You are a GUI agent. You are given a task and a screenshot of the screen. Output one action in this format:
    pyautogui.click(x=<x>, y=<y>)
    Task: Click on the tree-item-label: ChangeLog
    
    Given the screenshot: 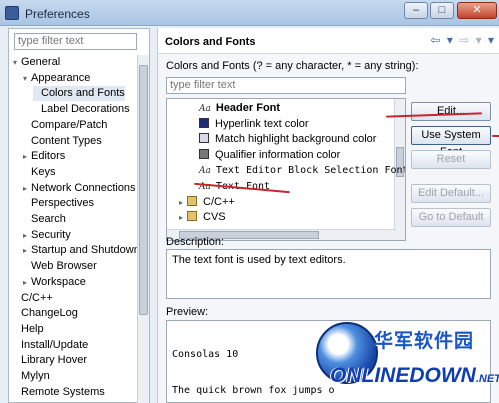 What is the action you would take?
    pyautogui.click(x=49, y=313)
    